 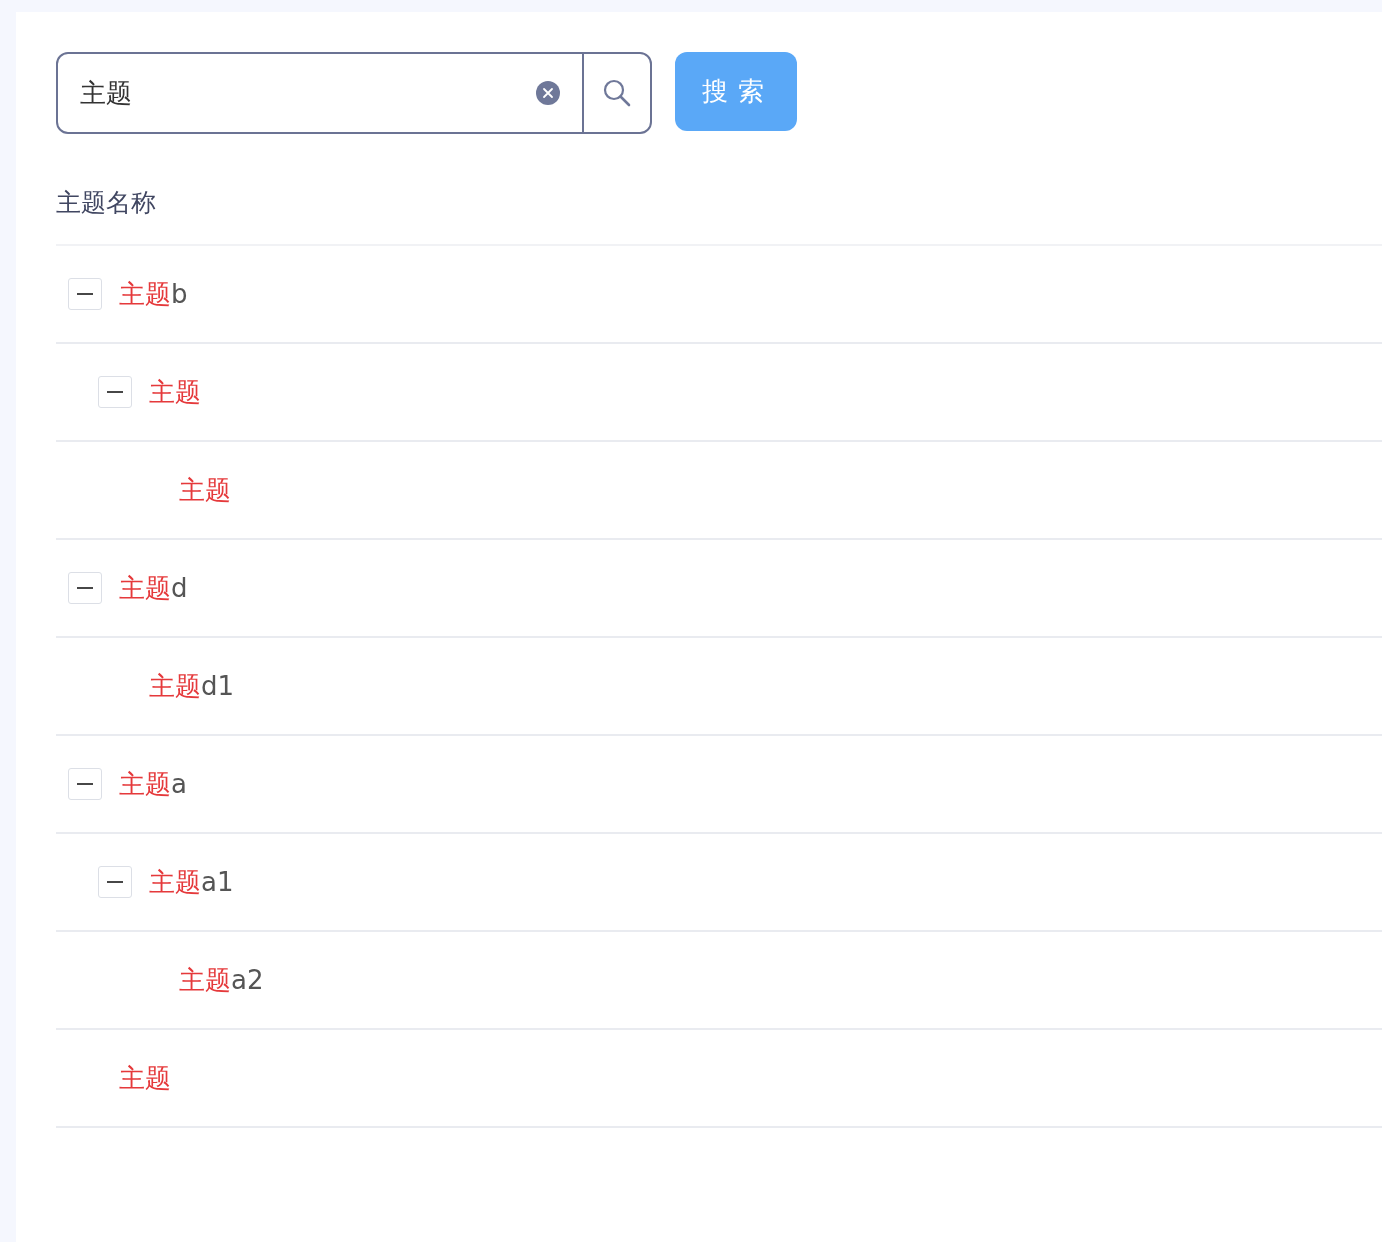 I want to click on tree-node-label: 主题b, so click(x=153, y=294).